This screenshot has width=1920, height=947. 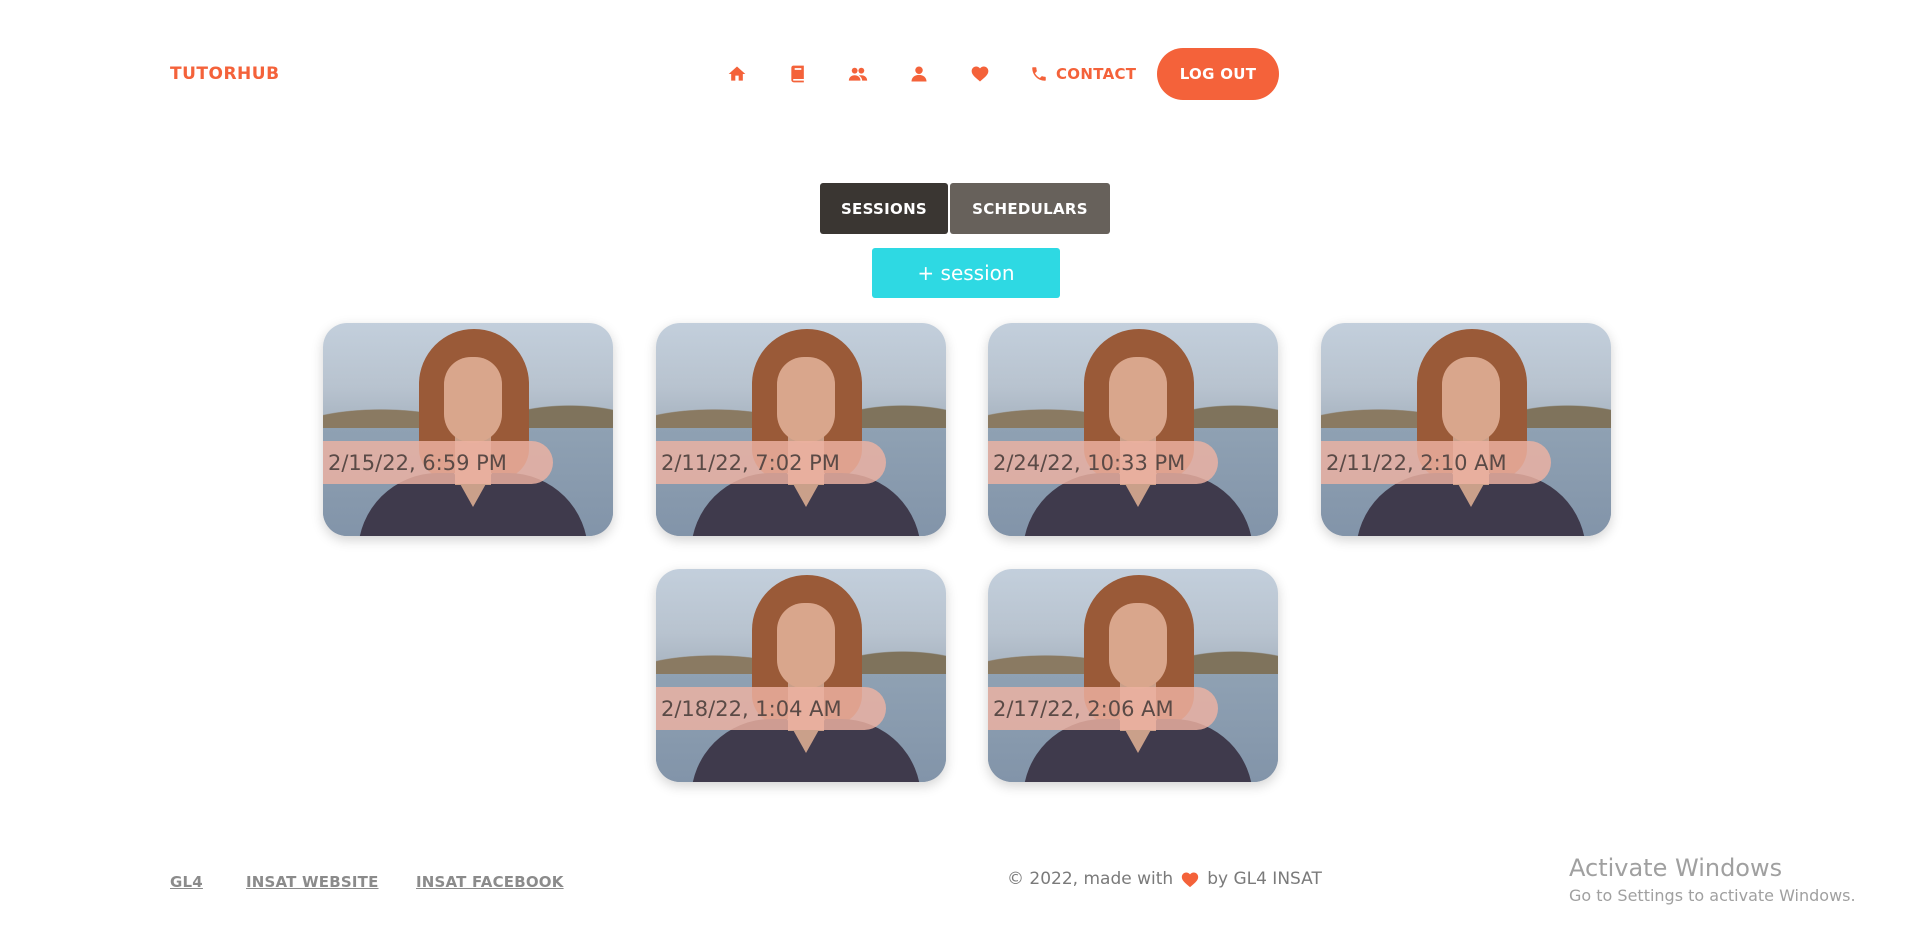 What do you see at coordinates (801, 429) in the screenshot?
I see `session-card: 2/11/22, 7:02 PM` at bounding box center [801, 429].